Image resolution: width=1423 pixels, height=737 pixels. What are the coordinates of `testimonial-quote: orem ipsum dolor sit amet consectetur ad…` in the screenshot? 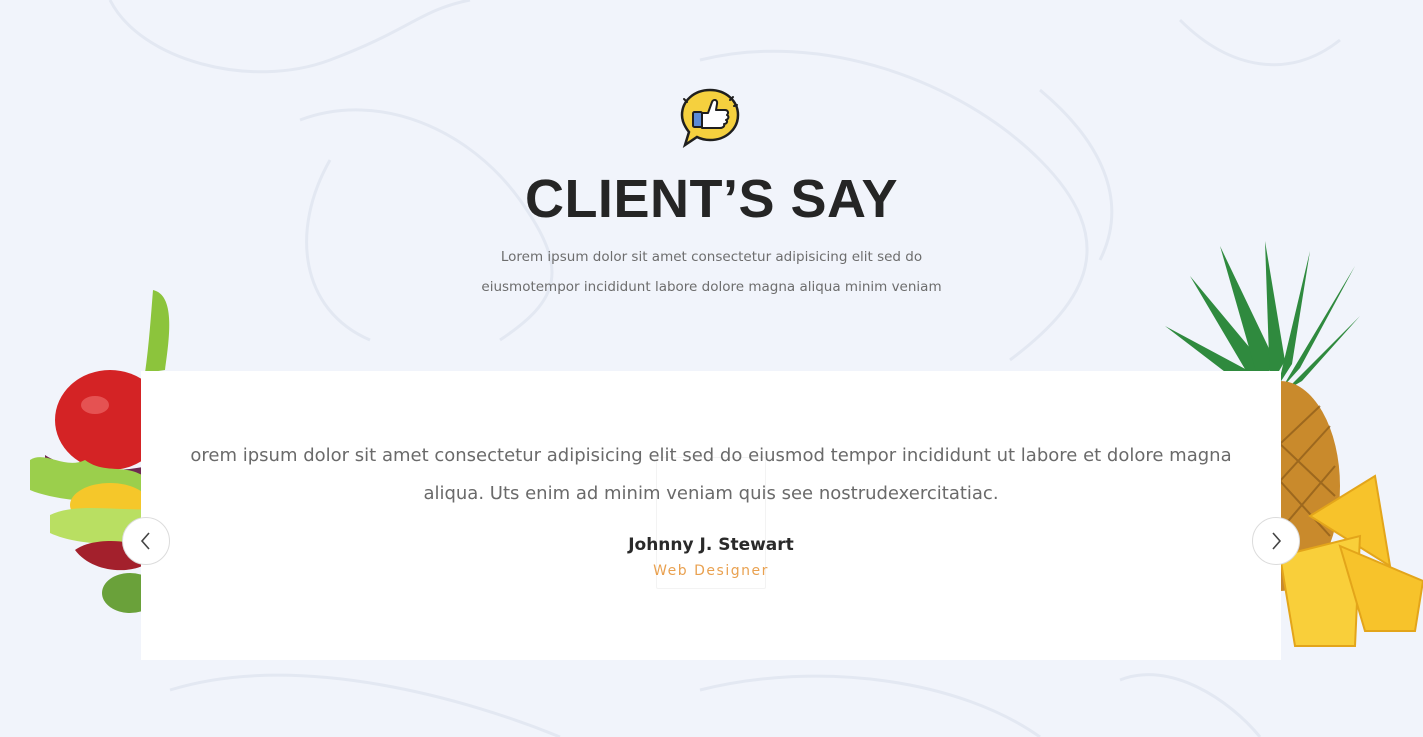 It's located at (711, 475).